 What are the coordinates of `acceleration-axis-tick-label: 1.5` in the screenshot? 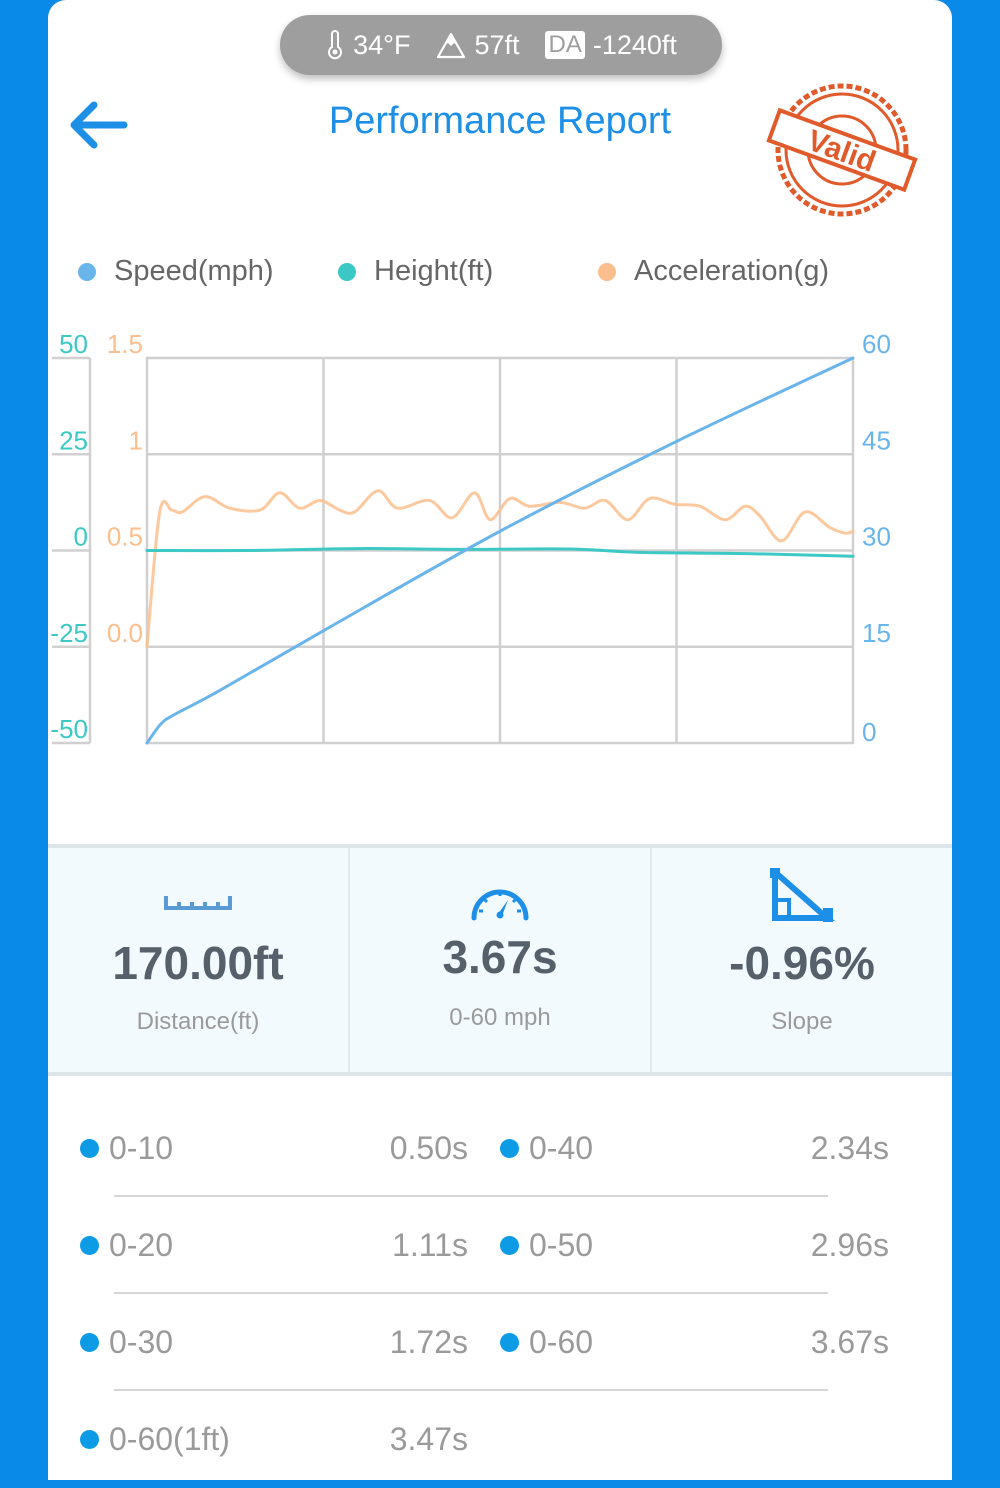 It's located at (125, 344).